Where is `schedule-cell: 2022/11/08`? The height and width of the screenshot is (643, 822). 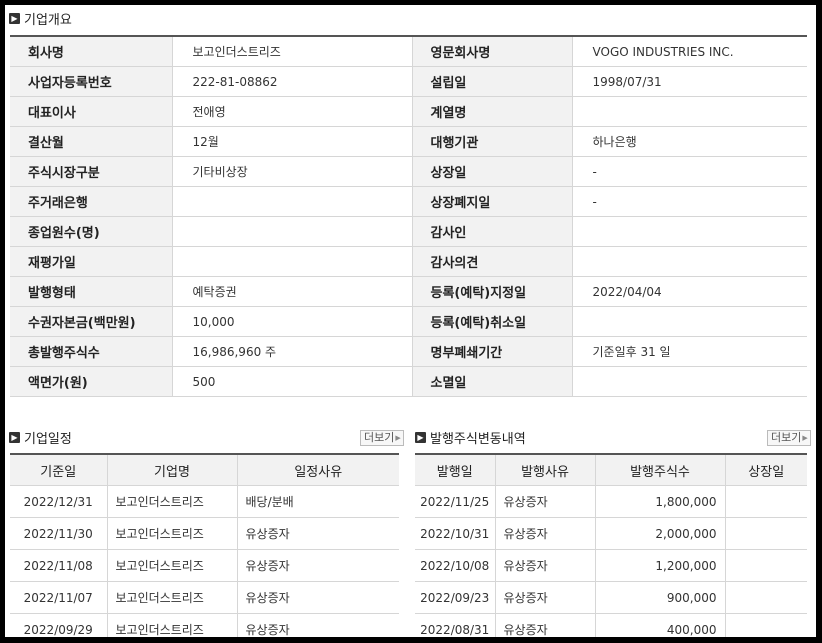 schedule-cell: 2022/11/08 is located at coordinates (59, 565).